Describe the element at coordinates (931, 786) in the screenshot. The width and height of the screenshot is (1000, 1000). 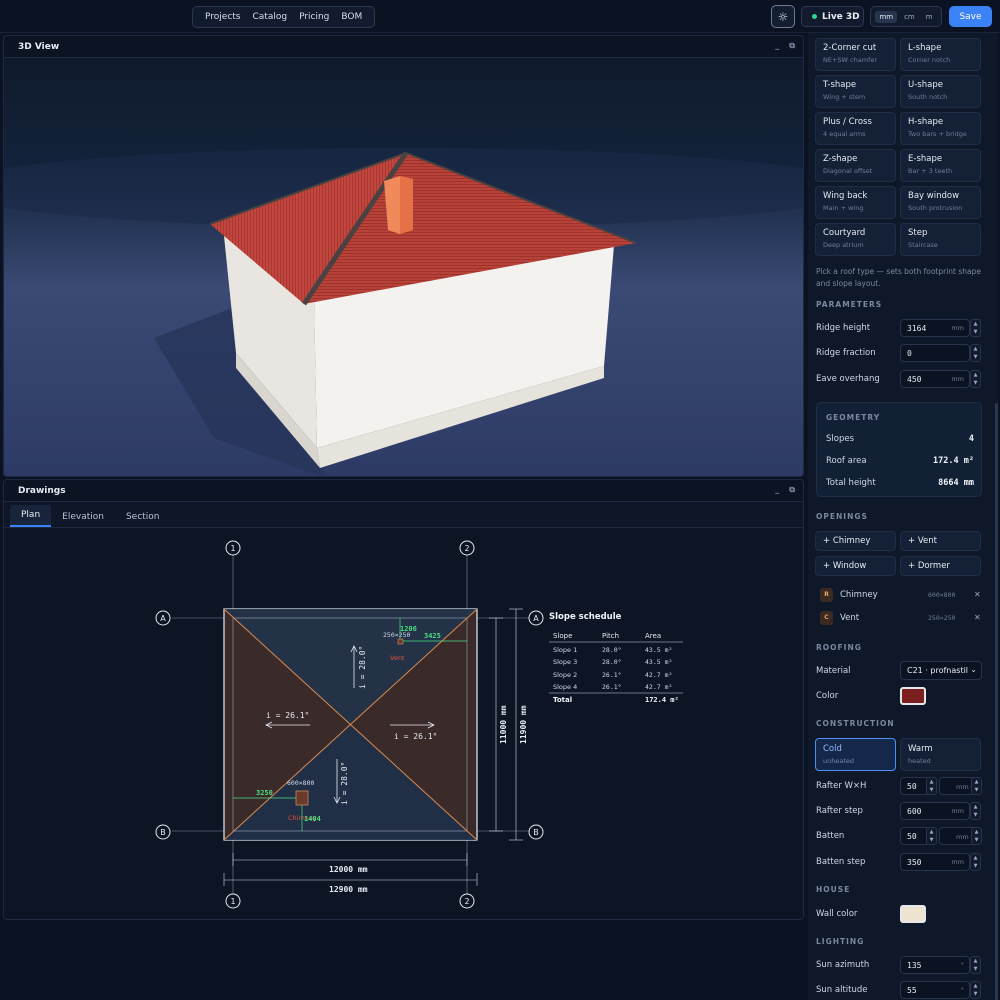
I see `rafter-wh-stepper: ▲ ▼` at that location.